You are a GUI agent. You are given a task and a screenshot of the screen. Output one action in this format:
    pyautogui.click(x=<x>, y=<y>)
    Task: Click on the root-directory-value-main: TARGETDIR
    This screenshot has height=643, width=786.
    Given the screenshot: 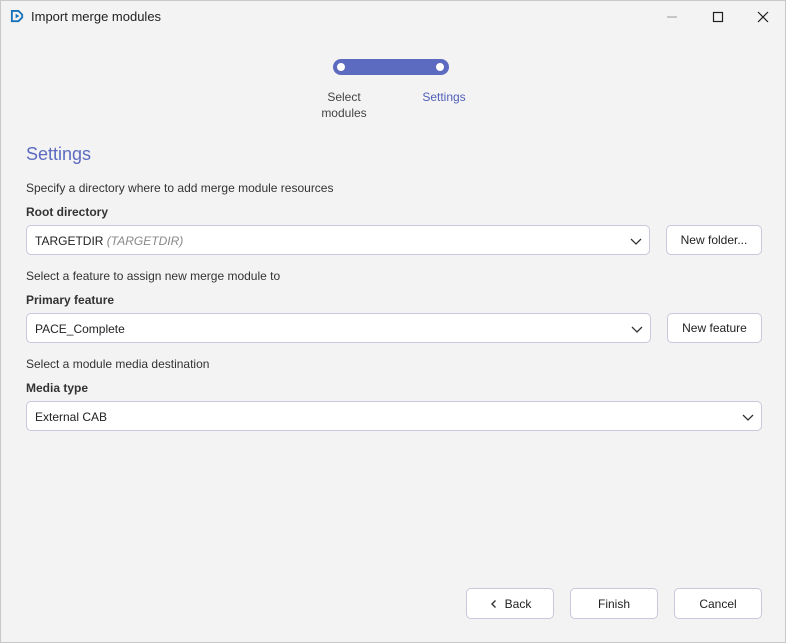 What is the action you would take?
    pyautogui.click(x=69, y=241)
    